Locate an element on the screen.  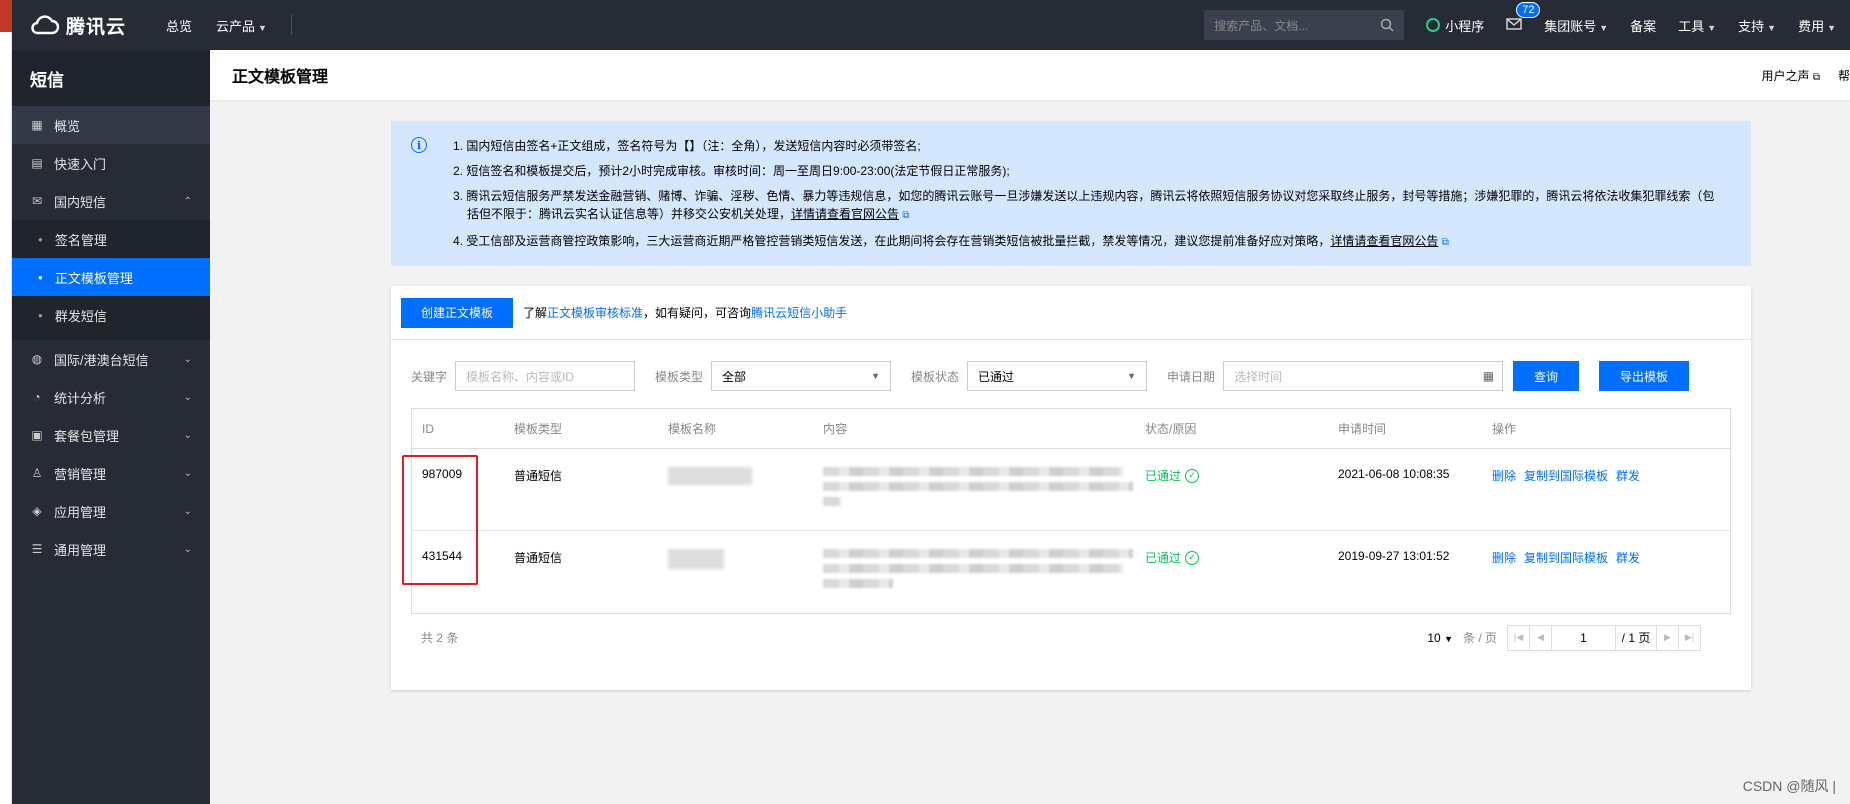
pagination: 10 ▼ 条 / 页 |◀ ◀ 1 / 1 页 ▶ ▶| is located at coordinates (1564, 637).